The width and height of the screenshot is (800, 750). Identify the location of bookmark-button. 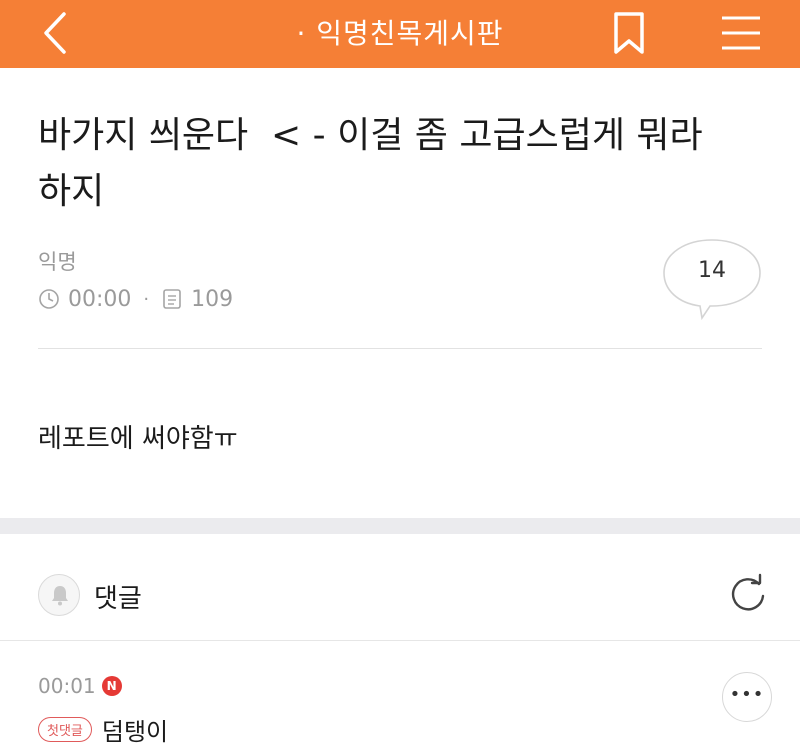
(629, 33).